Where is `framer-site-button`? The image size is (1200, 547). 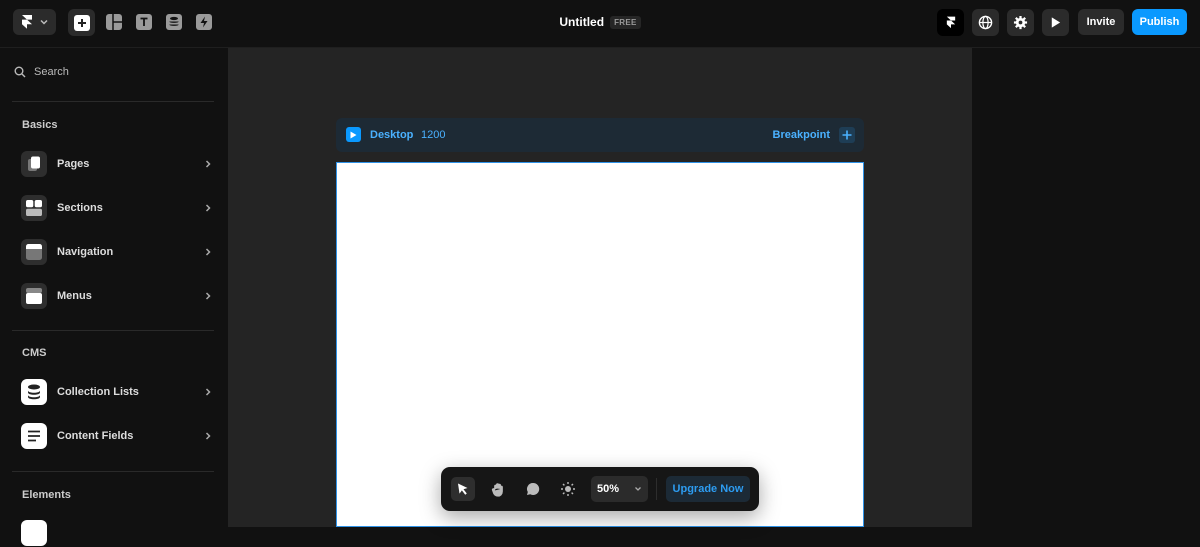 framer-site-button is located at coordinates (950, 22).